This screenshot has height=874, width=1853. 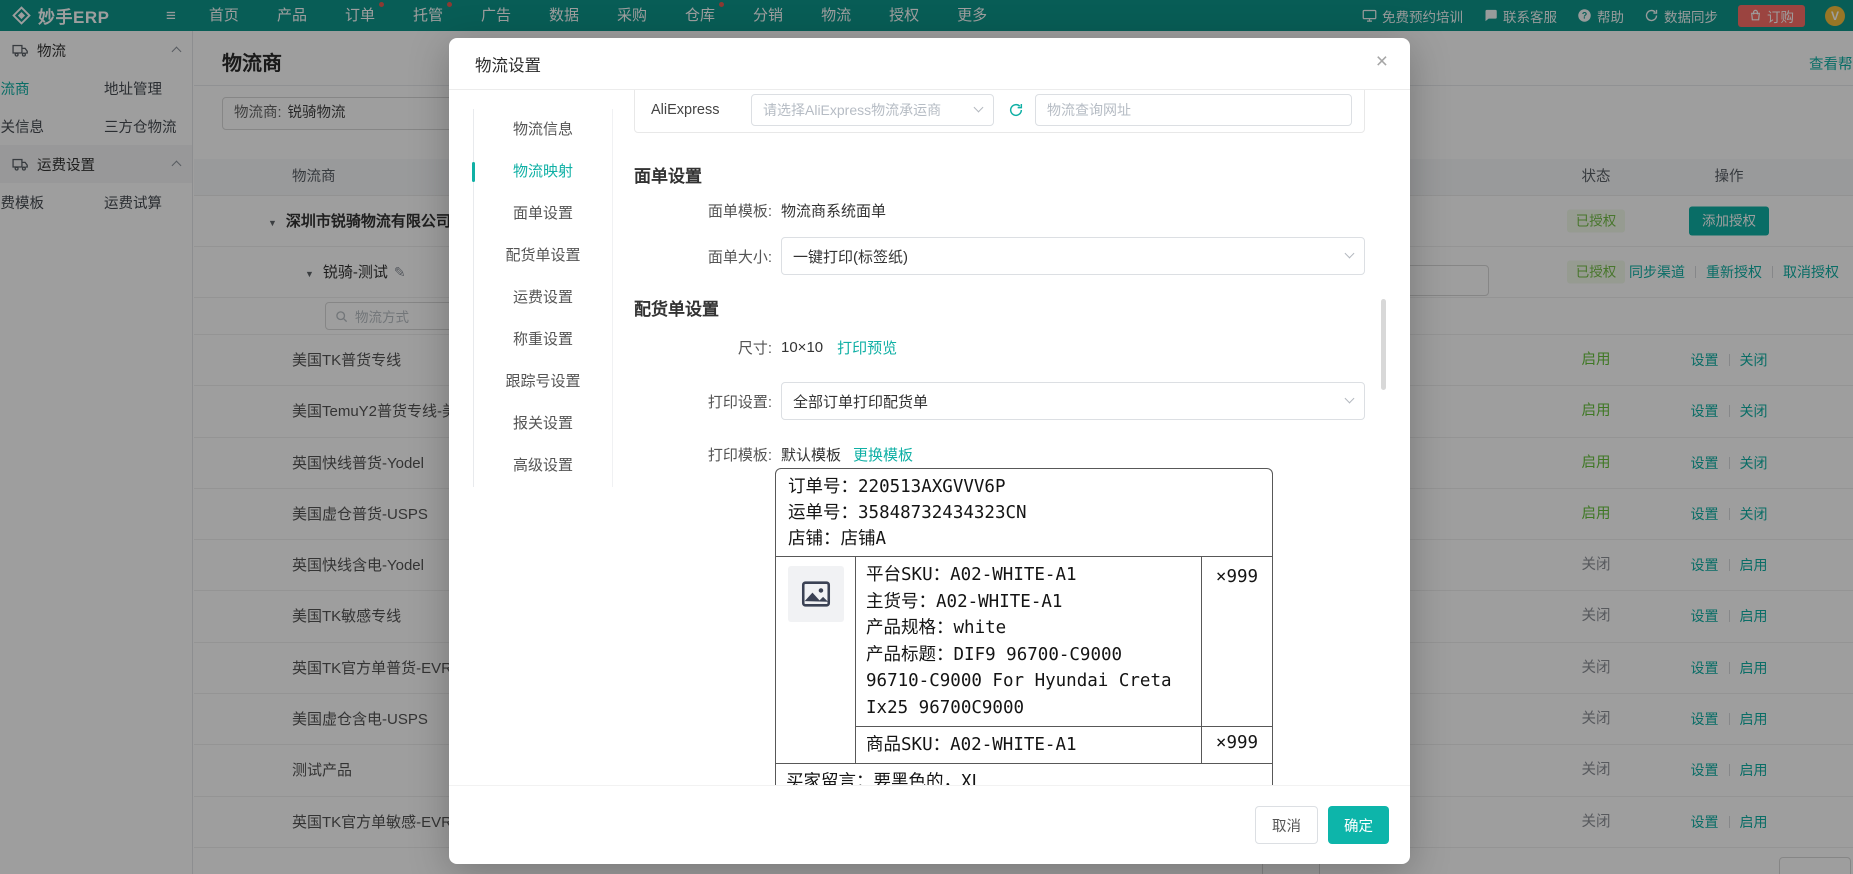 I want to click on label-settings-heading: 面单设置, so click(x=668, y=176).